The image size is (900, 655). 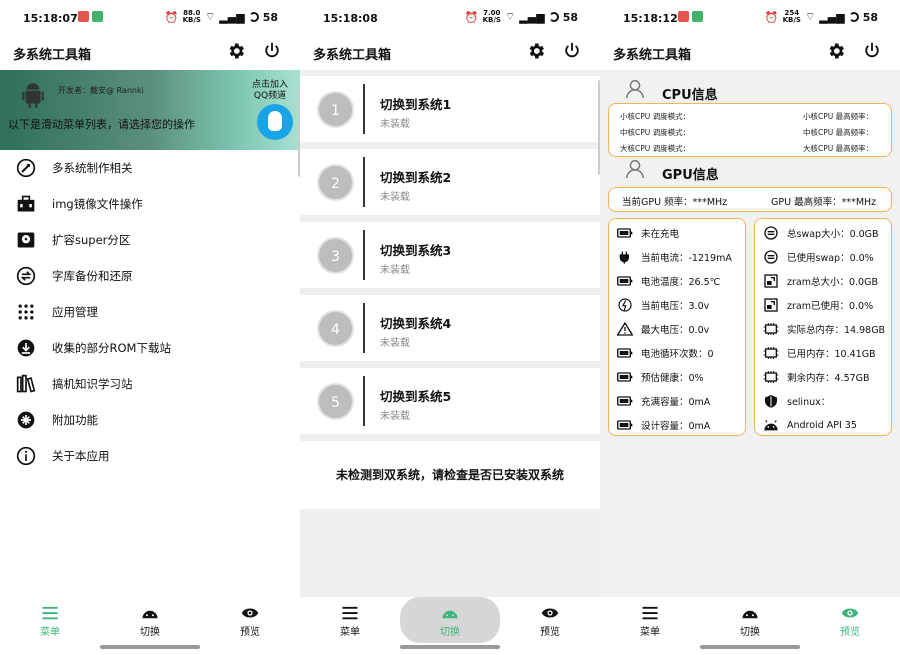 I want to click on battery-level: 58, so click(x=270, y=17).